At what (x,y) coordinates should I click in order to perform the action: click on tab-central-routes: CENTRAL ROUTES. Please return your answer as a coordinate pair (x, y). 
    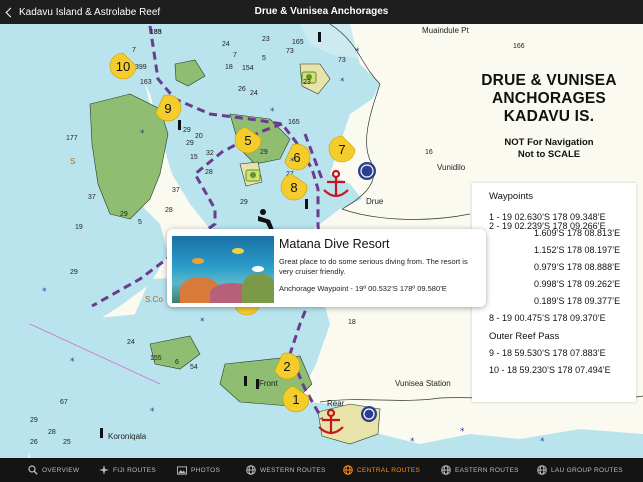
    Looking at the image, I should click on (381, 470).